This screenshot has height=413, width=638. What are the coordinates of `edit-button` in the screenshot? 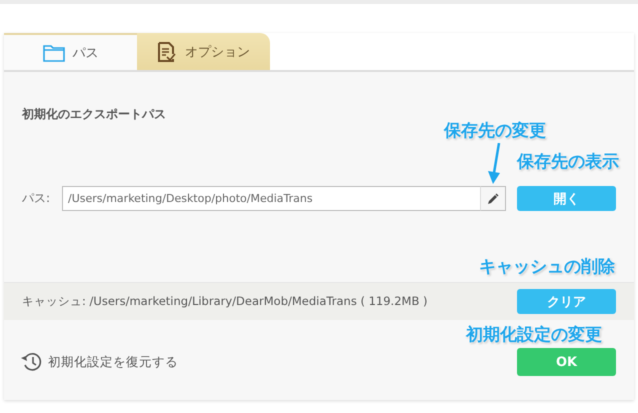 It's located at (493, 198).